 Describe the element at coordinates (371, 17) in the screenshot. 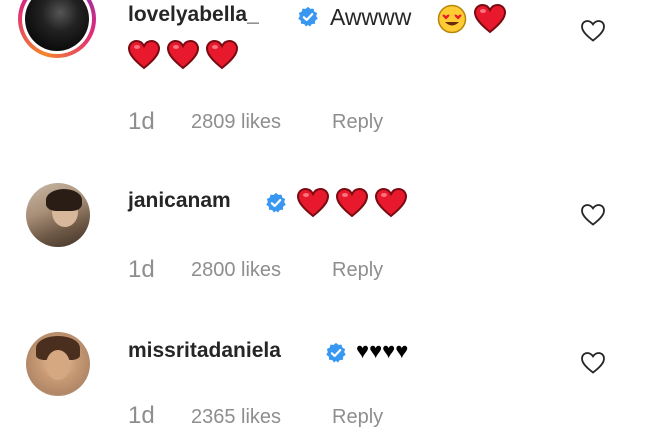

I see `comment-text: Awwww` at that location.